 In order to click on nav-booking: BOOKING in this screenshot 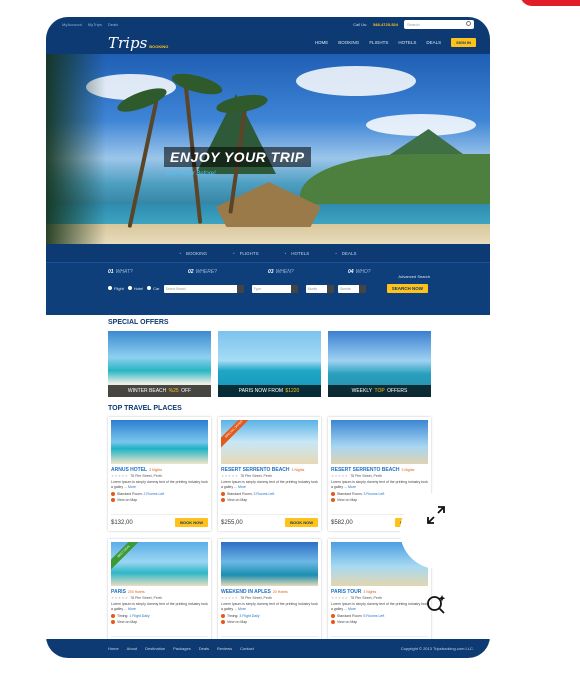, I will do `click(348, 42)`.